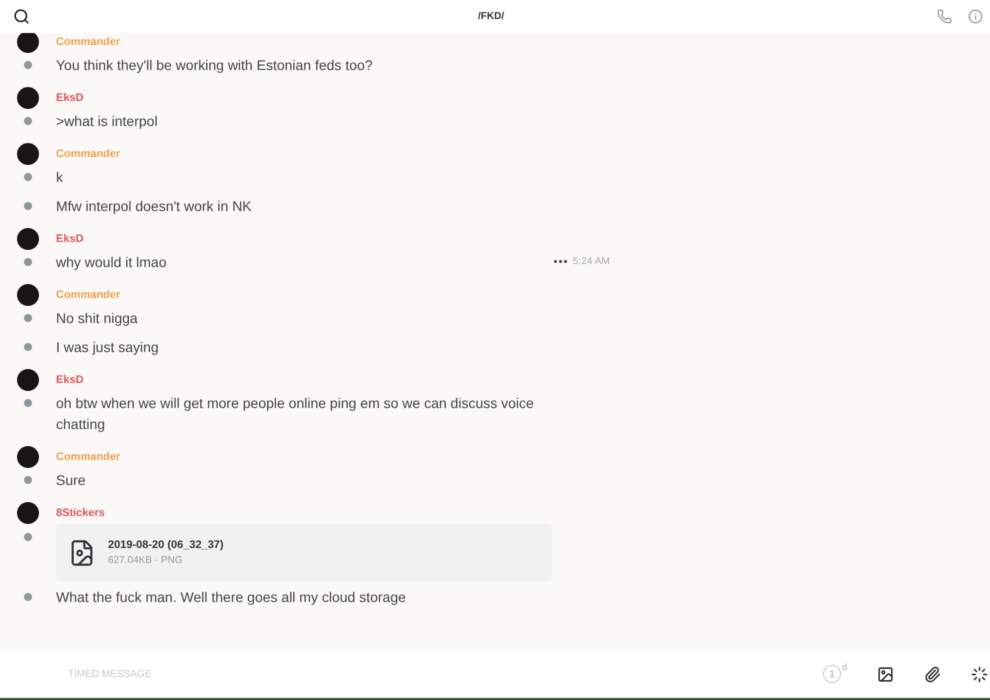 The height and width of the screenshot is (700, 990). Describe the element at coordinates (932, 674) in the screenshot. I see `paperclip-icon` at that location.